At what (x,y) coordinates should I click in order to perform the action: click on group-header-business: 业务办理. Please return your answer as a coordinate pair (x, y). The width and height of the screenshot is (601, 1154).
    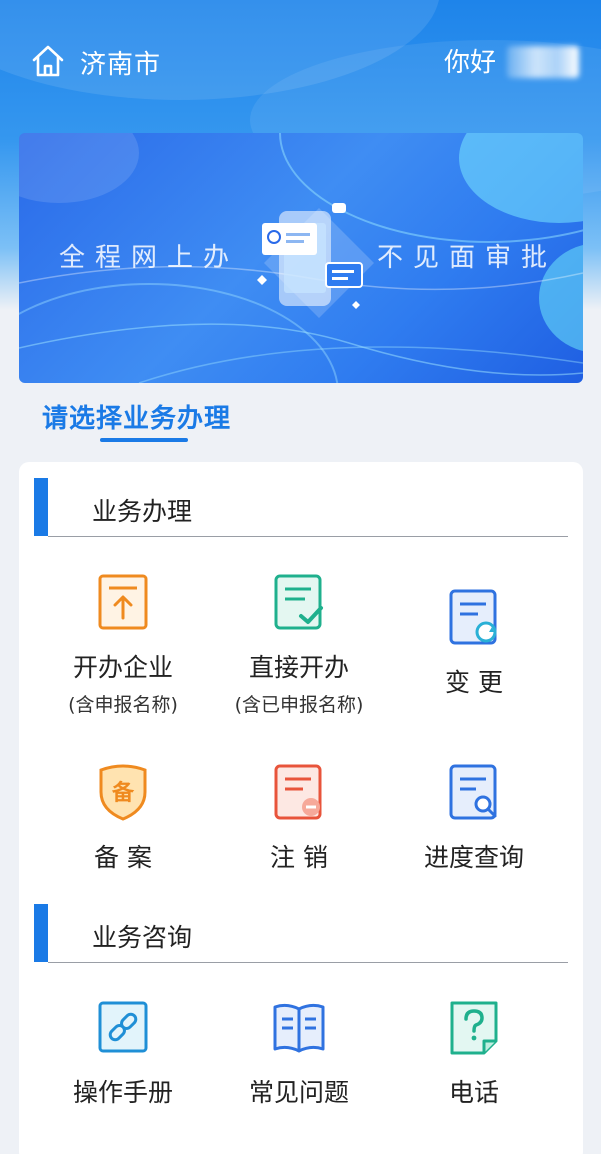
    Looking at the image, I should click on (301, 499).